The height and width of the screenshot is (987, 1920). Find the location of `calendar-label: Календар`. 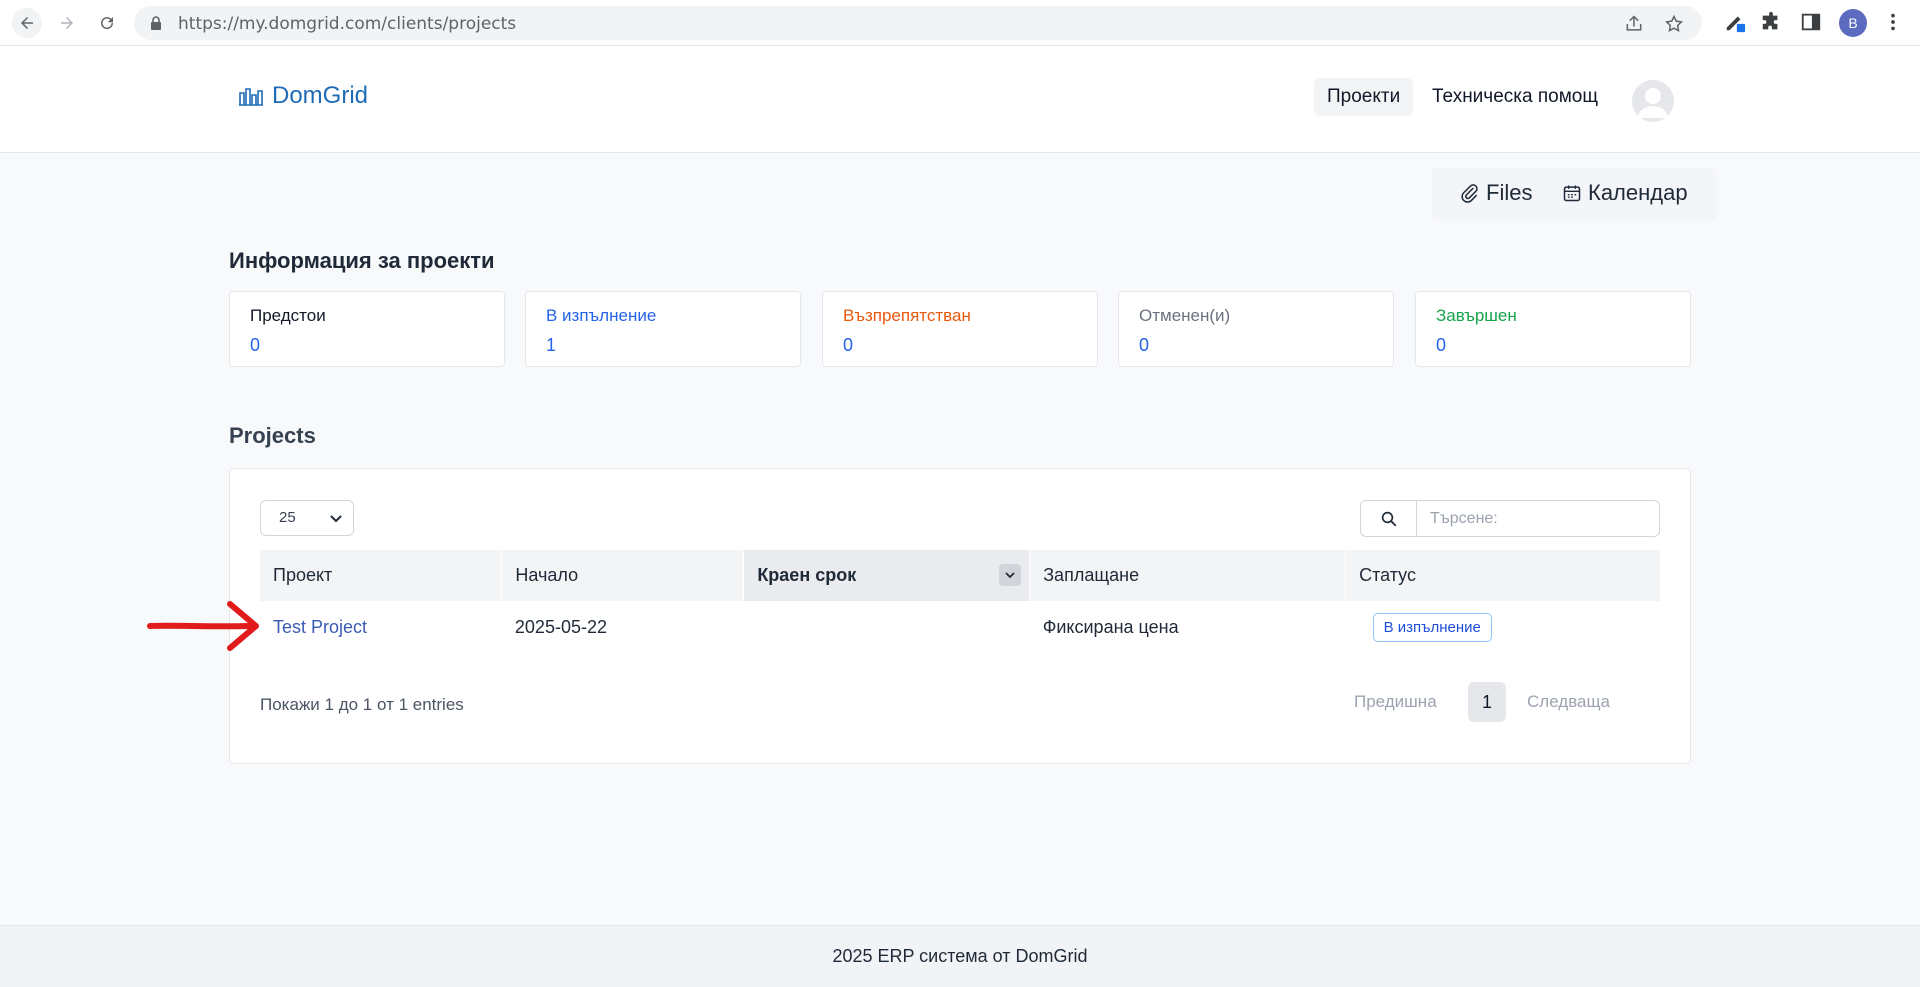

calendar-label: Календар is located at coordinates (1638, 192).